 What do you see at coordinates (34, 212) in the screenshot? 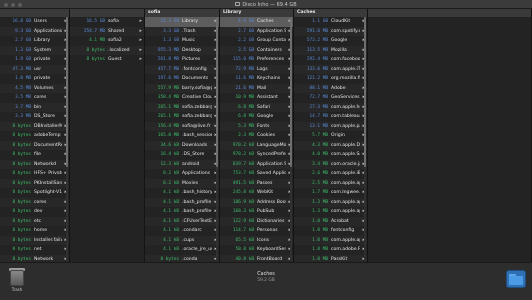
I see `list-item: 8 bytesdev▸` at bounding box center [34, 212].